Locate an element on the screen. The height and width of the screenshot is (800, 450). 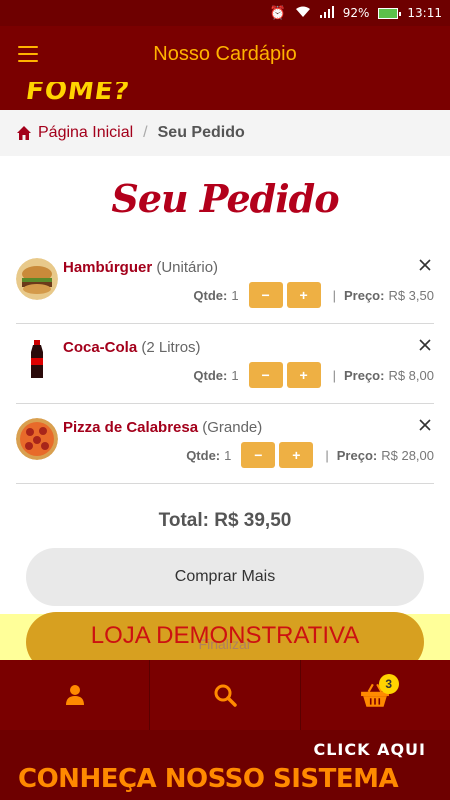
burger-image is located at coordinates (37, 279).